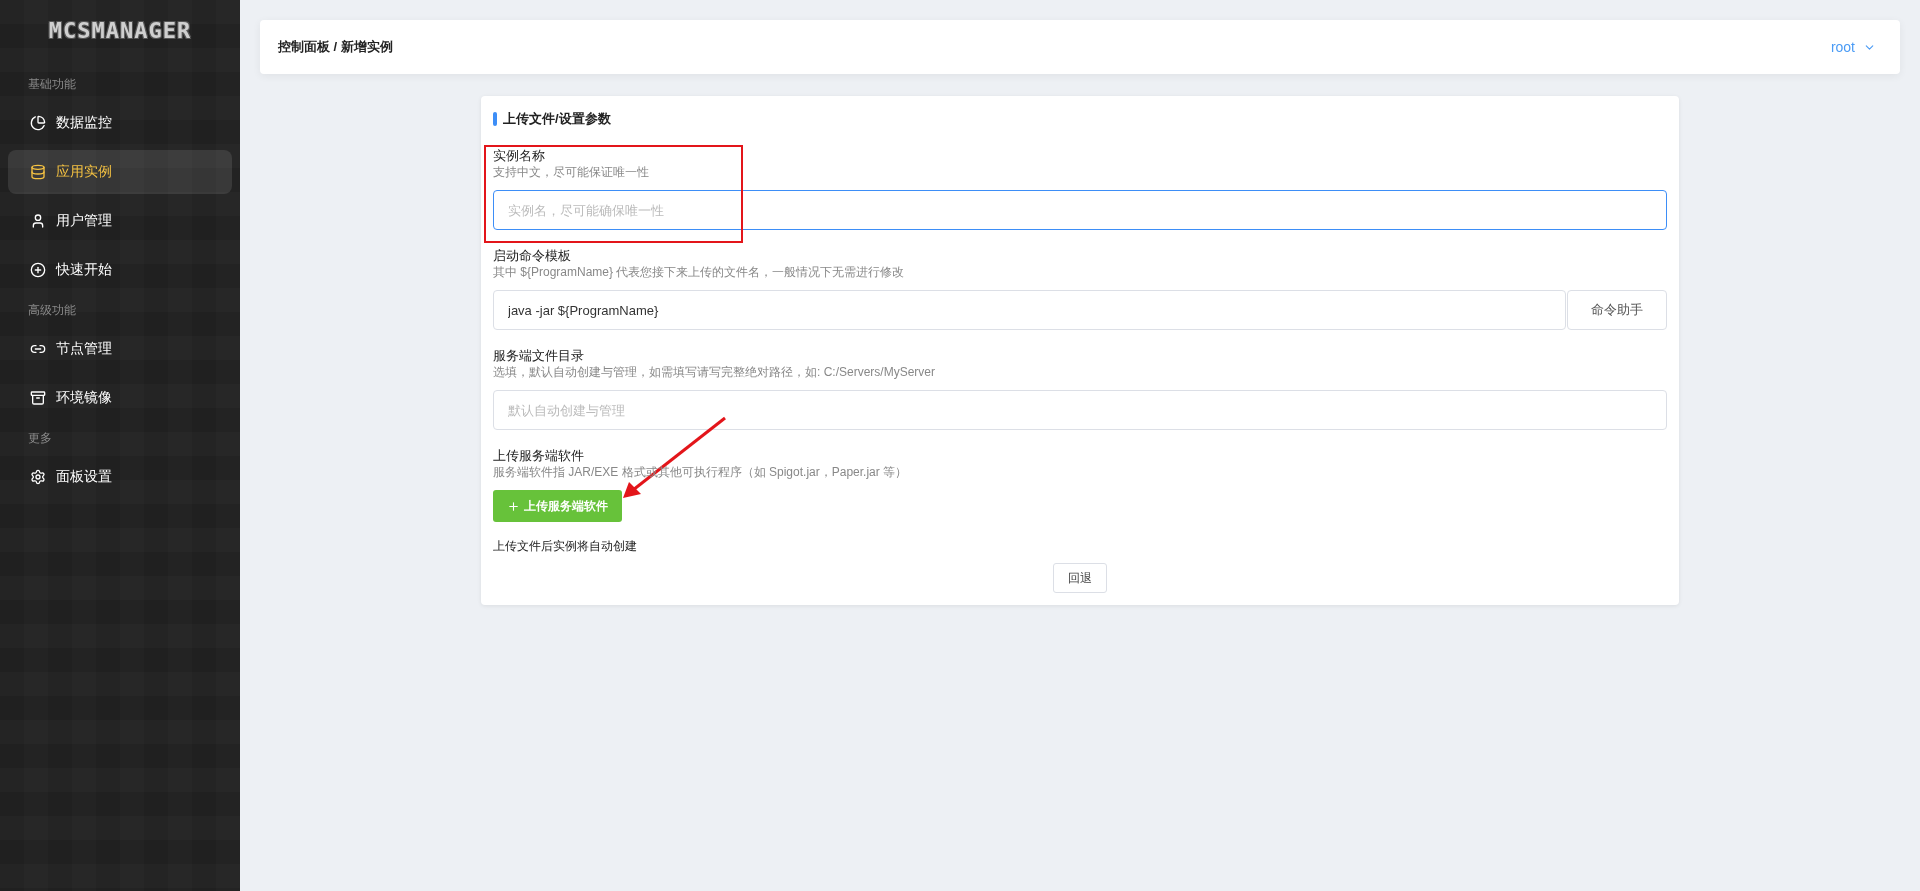 Image resolution: width=1920 pixels, height=891 pixels. What do you see at coordinates (1617, 310) in the screenshot?
I see `helper-button: 命令助手` at bounding box center [1617, 310].